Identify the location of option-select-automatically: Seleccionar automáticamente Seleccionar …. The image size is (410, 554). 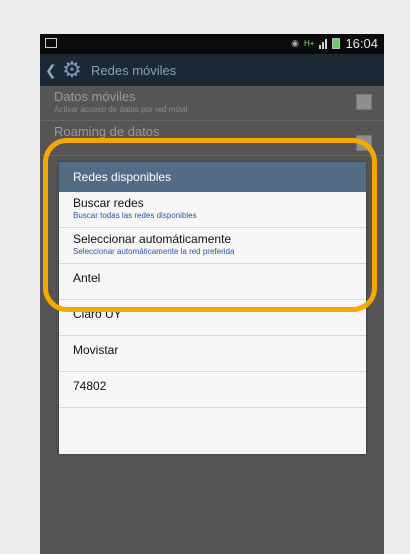
(212, 246).